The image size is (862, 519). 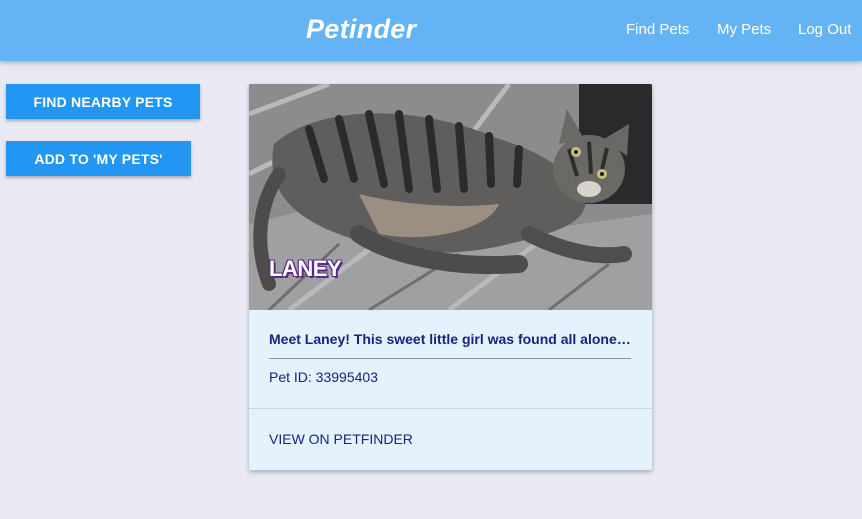 I want to click on pet-id: Pet ID: 33995403, so click(x=323, y=377).